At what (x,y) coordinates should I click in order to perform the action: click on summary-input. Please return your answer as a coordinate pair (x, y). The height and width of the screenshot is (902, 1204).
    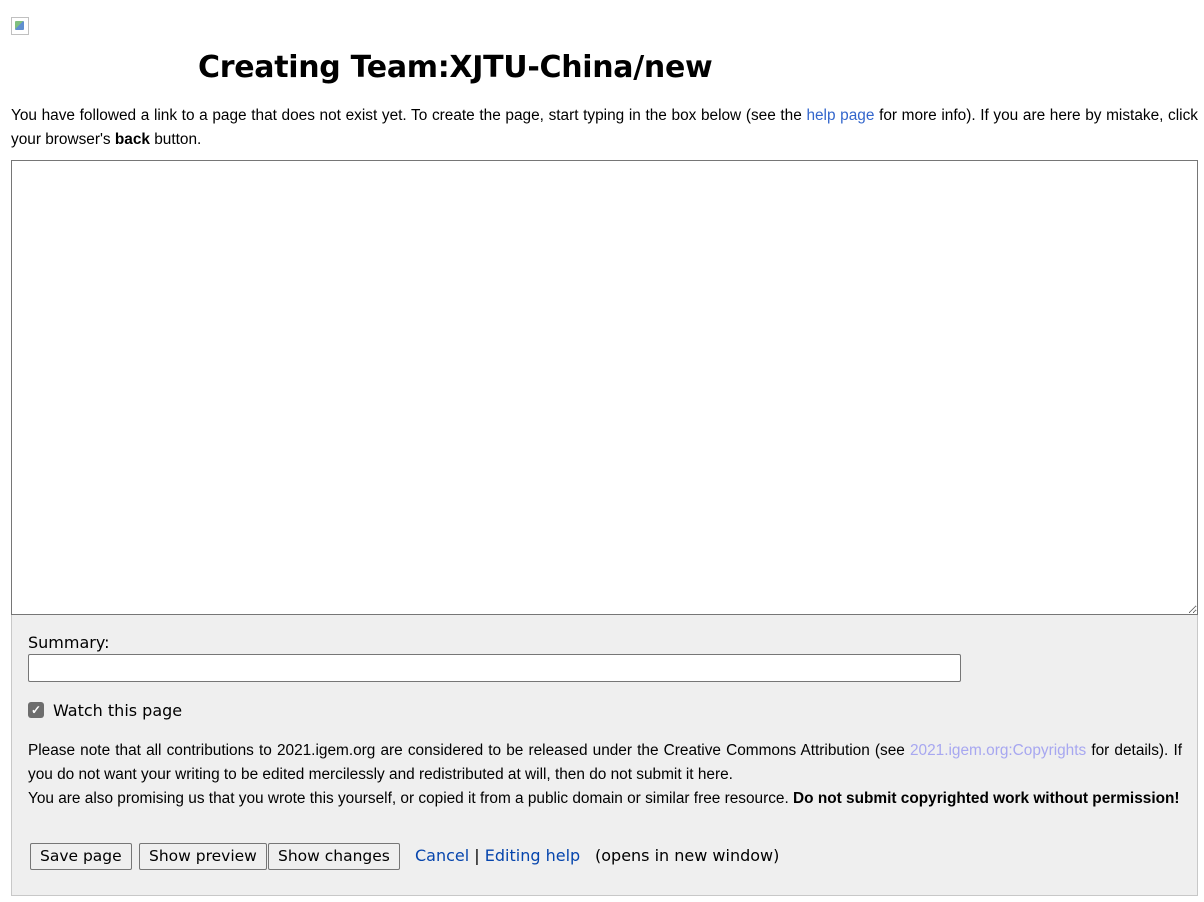
    Looking at the image, I should click on (494, 668).